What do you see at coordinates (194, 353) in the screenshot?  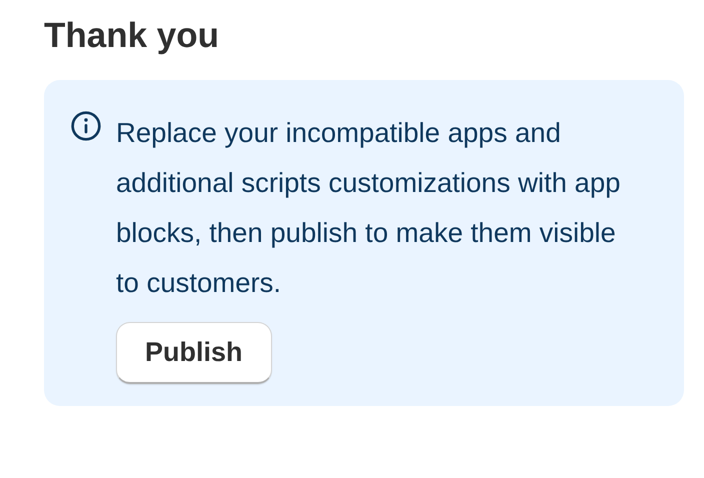 I see `publish-button: Publish` at bounding box center [194, 353].